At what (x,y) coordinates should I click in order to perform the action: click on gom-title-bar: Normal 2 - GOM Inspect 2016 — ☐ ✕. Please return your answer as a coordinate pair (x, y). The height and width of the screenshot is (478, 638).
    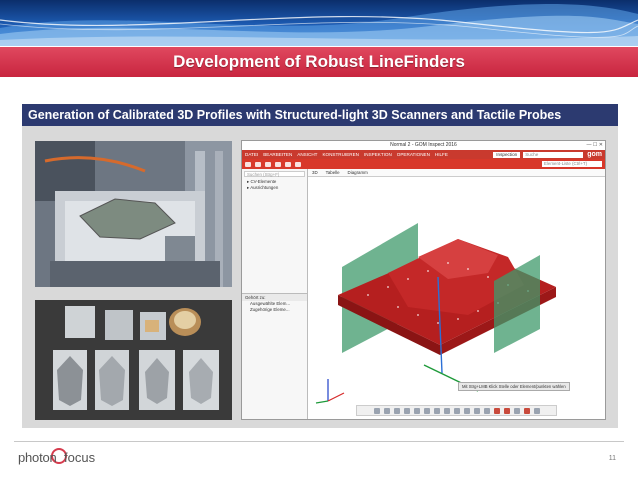
    Looking at the image, I should click on (423, 145).